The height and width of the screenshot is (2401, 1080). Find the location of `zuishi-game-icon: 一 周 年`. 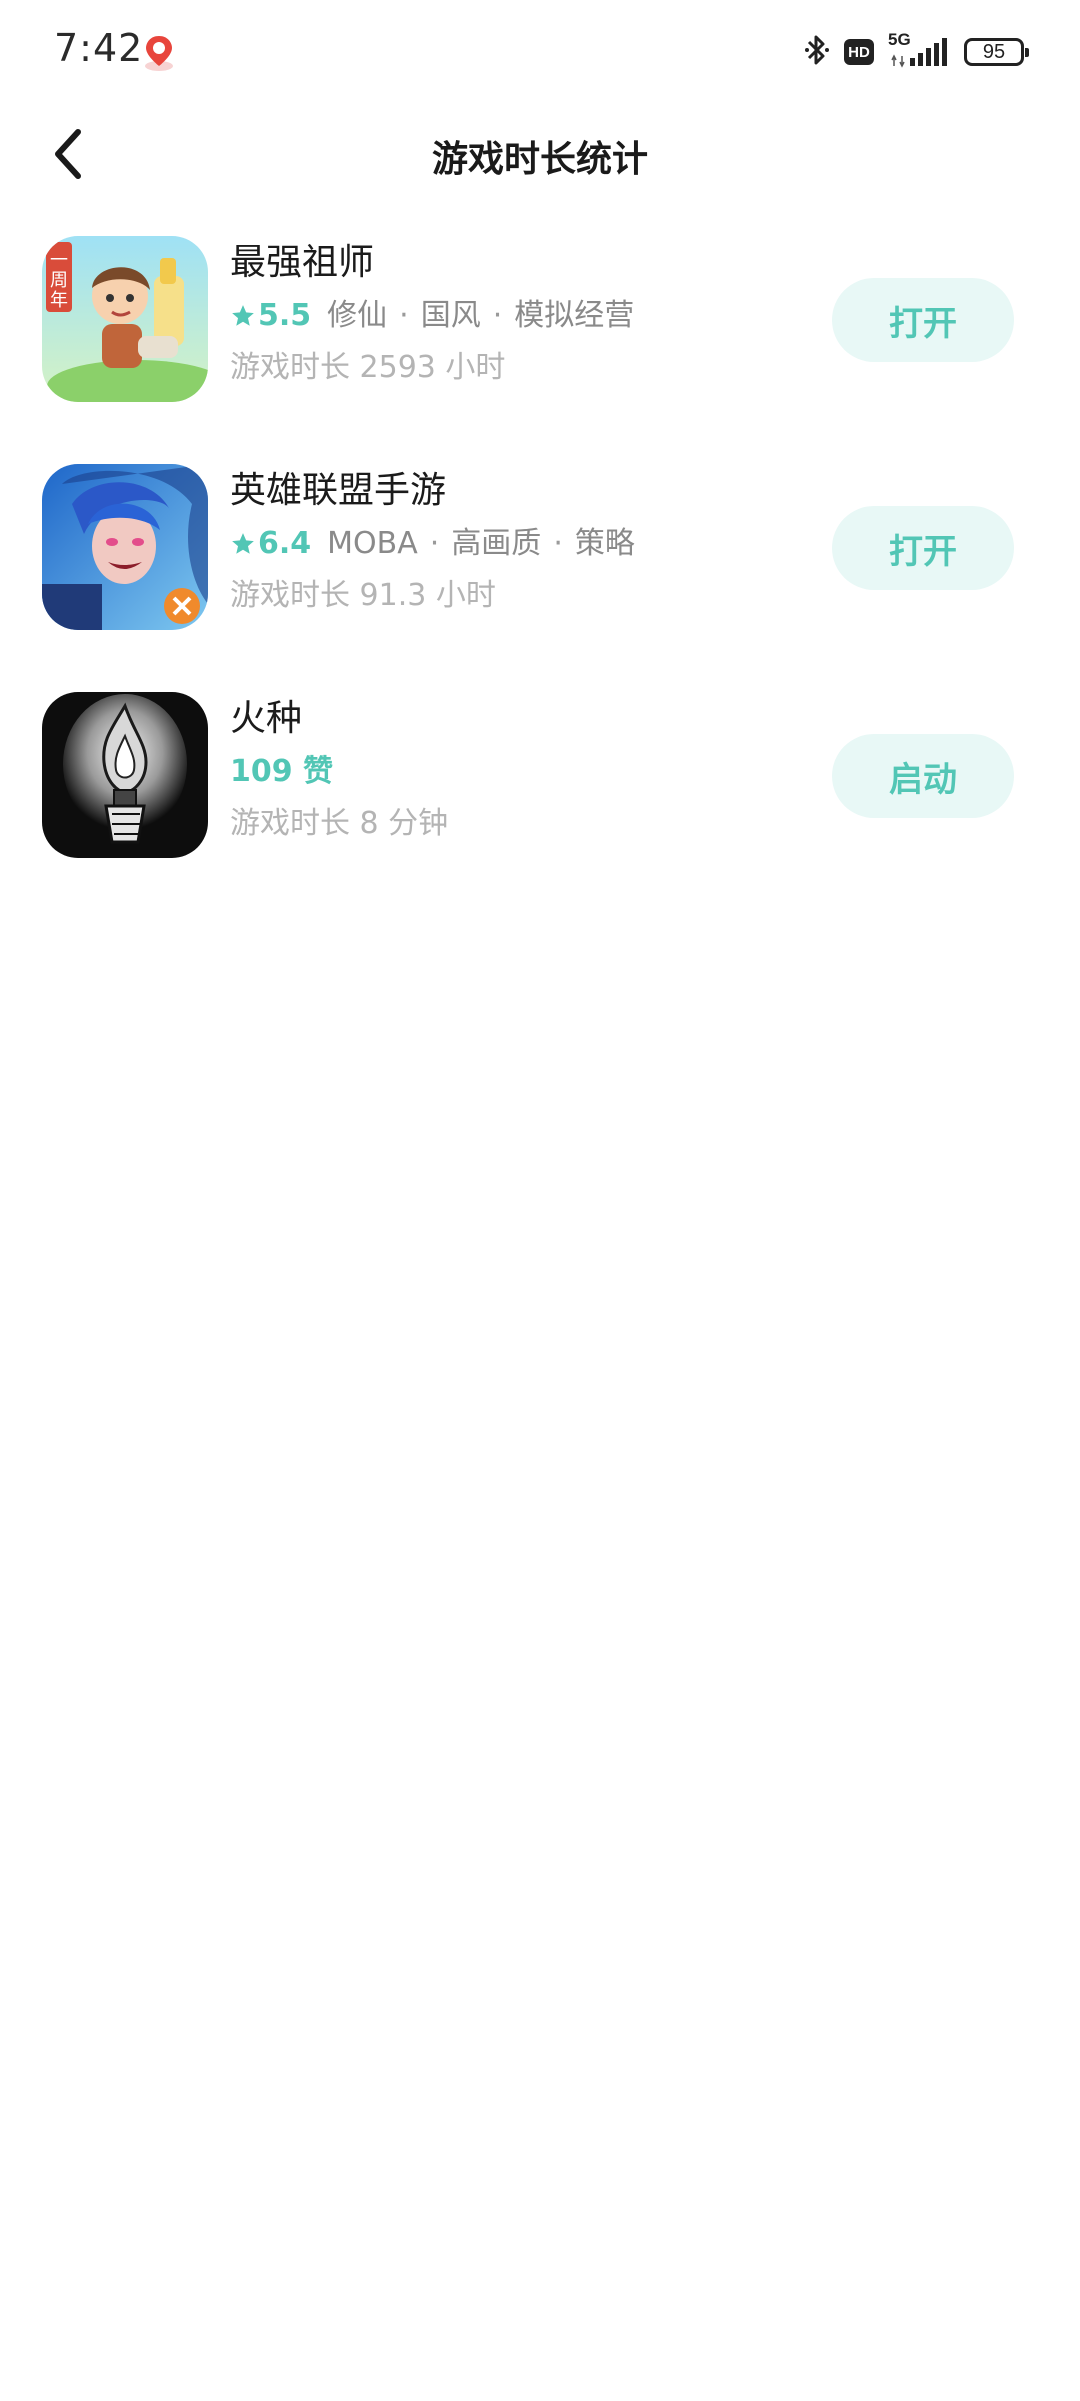

zuishi-game-icon: 一 周 年 is located at coordinates (125, 319).